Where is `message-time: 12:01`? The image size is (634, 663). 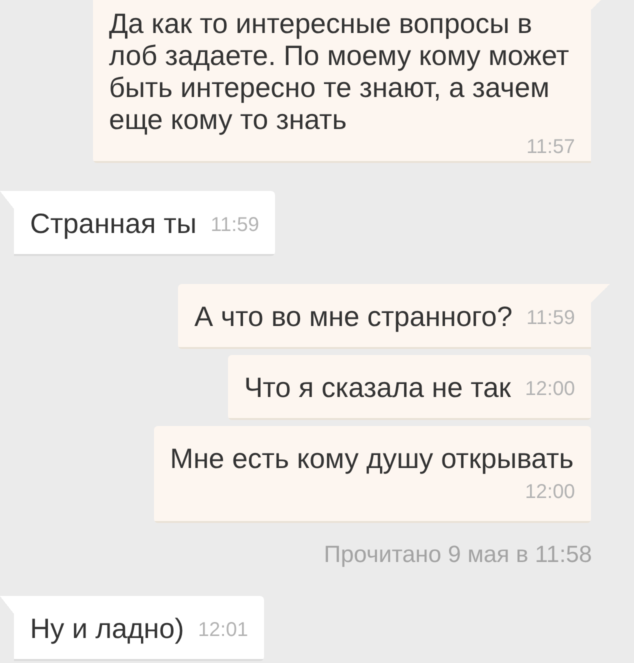
message-time: 12:01 is located at coordinates (223, 630).